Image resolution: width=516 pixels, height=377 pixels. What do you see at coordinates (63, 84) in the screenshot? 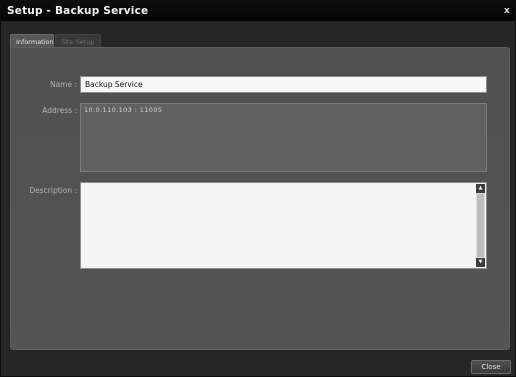
I see `name-label: Name :` at bounding box center [63, 84].